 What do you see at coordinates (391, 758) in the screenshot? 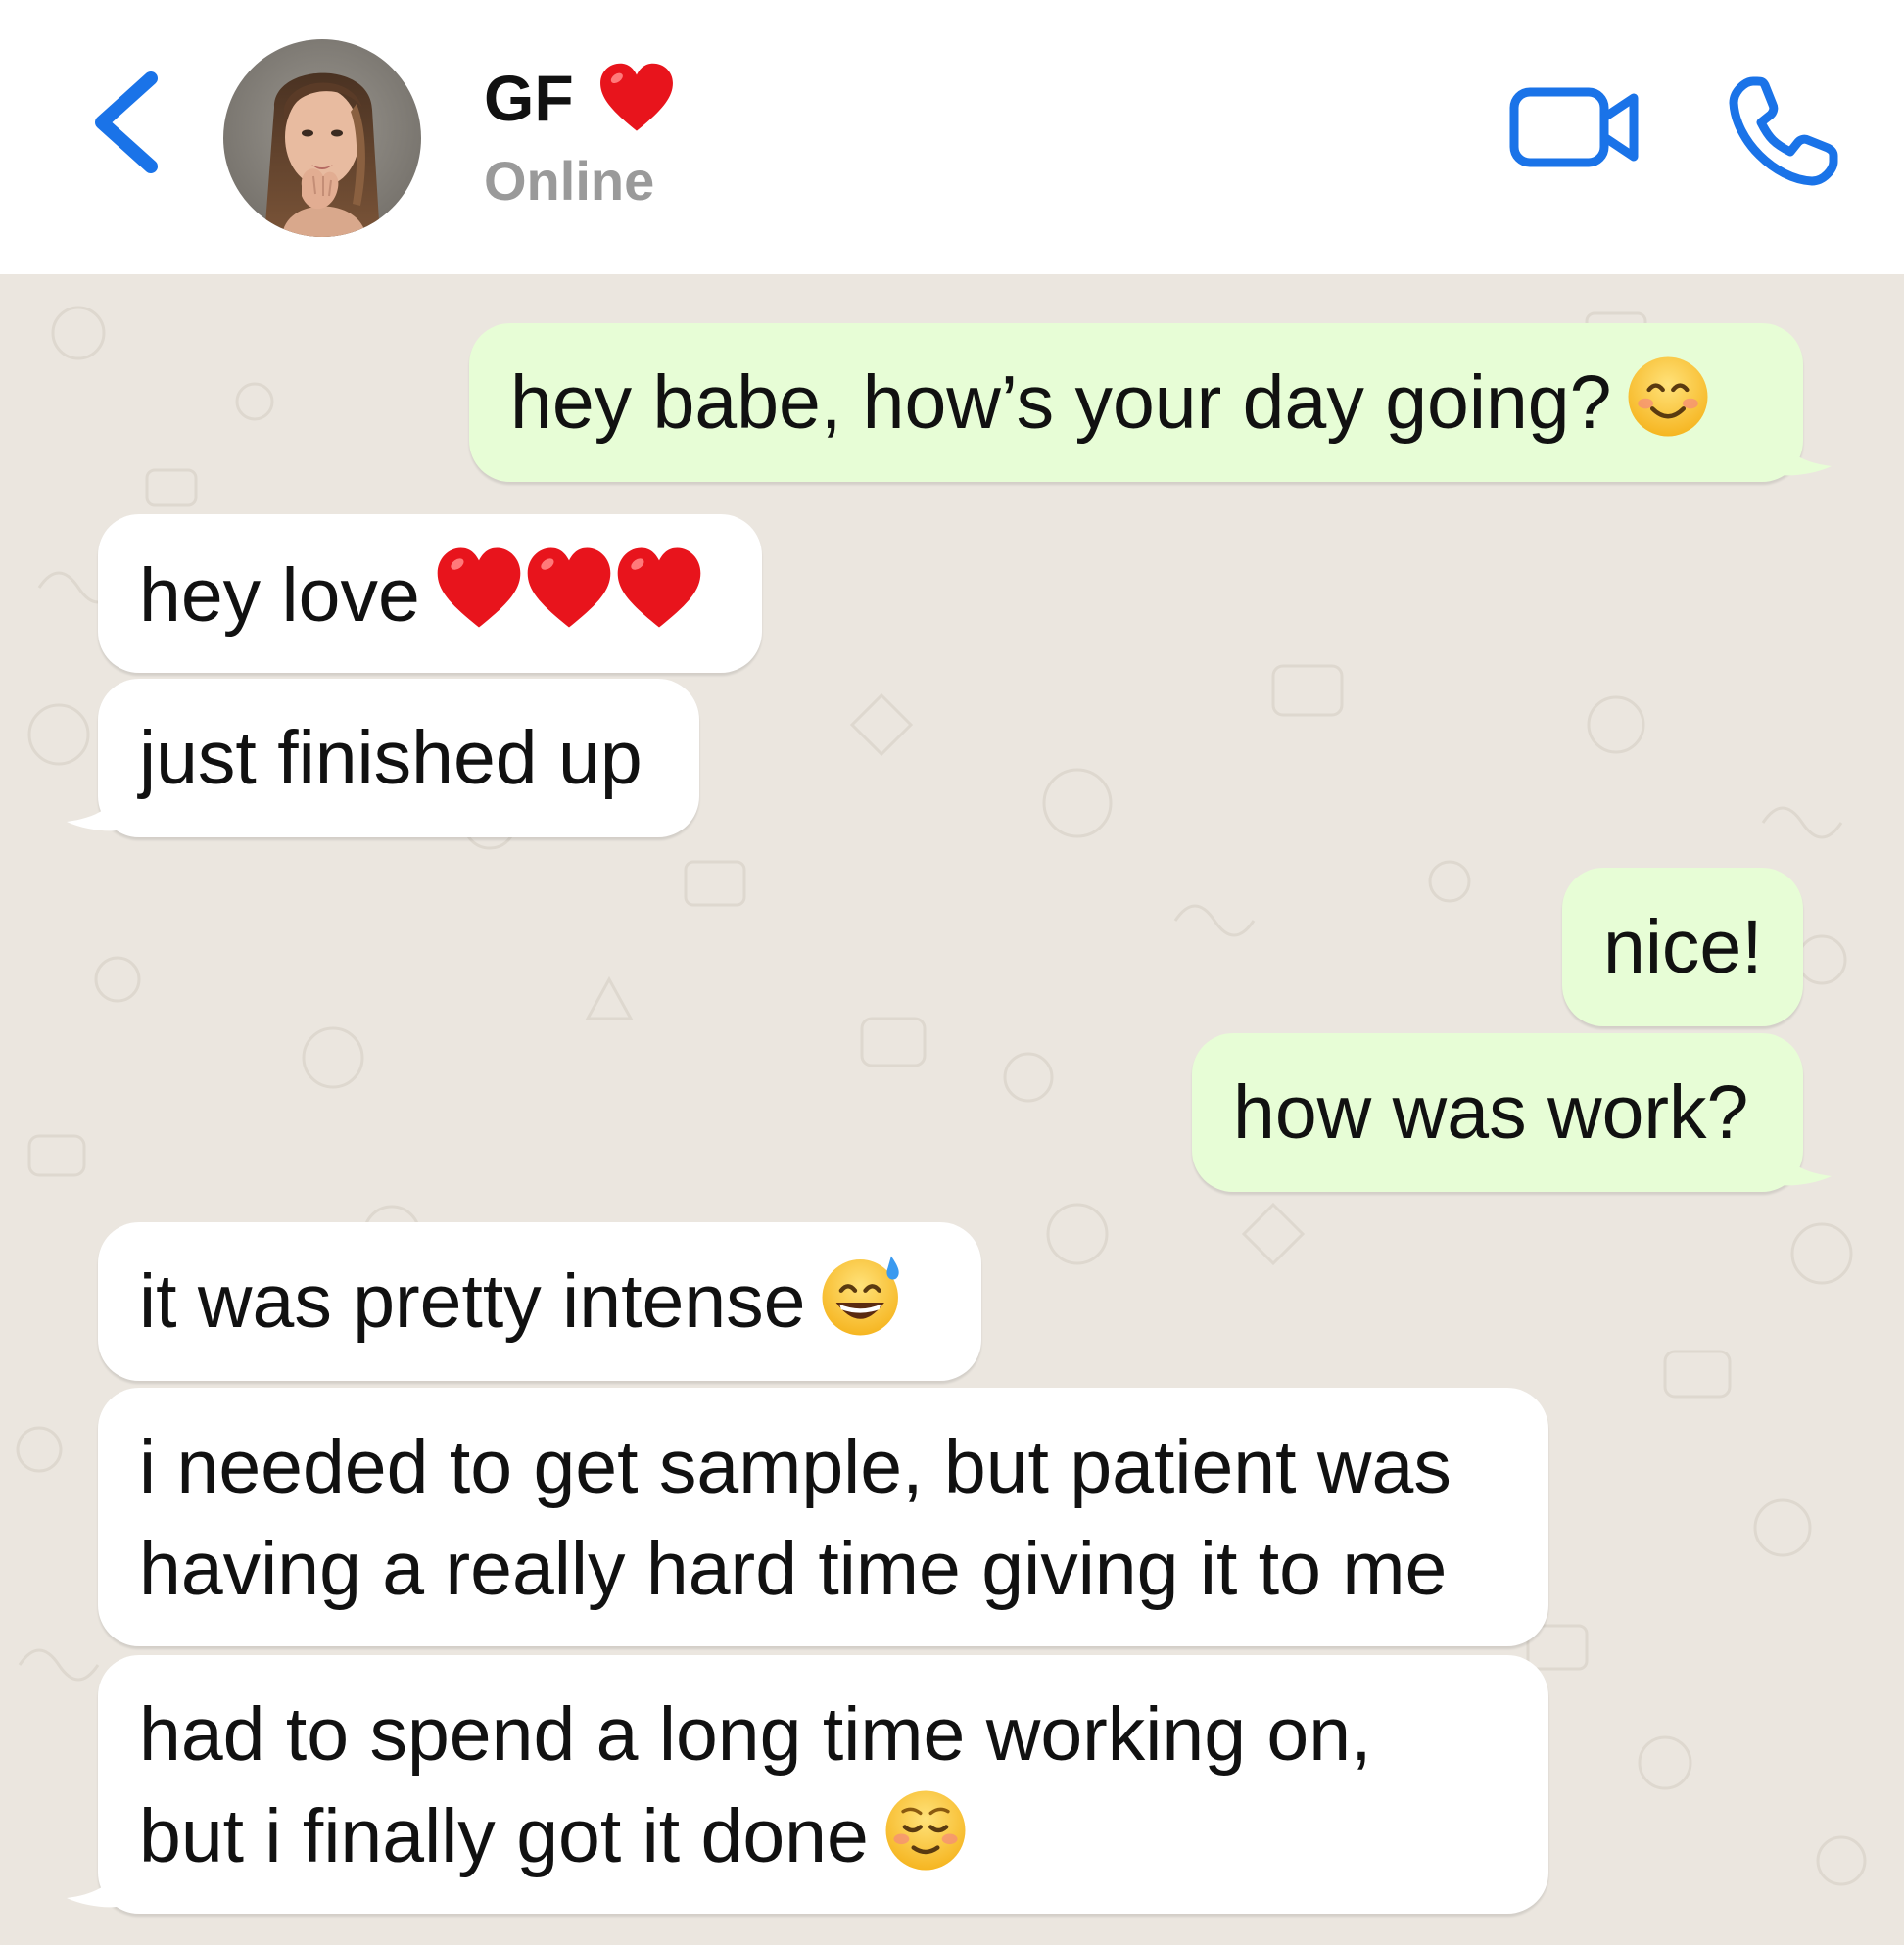
I see `message-text: just finished up` at bounding box center [391, 758].